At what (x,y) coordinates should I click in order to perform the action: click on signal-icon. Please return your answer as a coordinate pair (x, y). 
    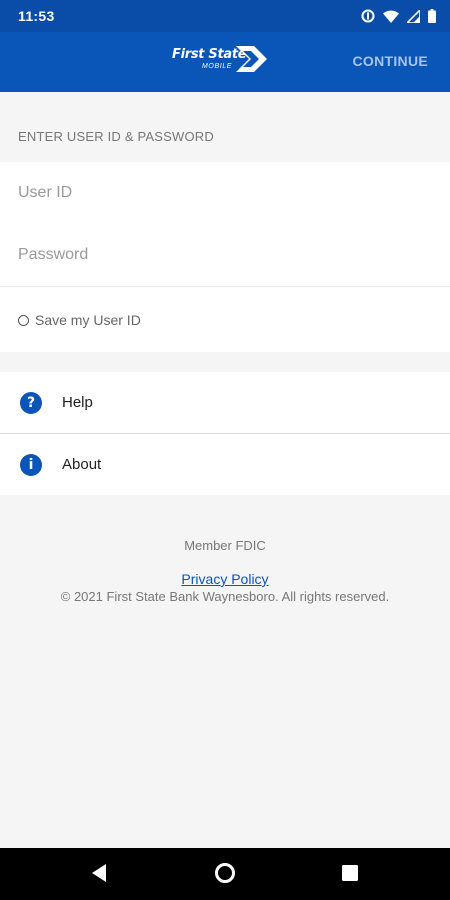
    Looking at the image, I should click on (413, 16).